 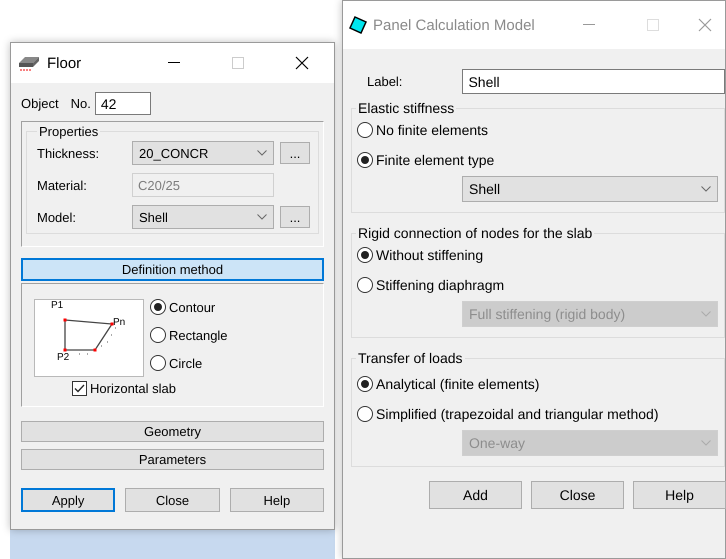 I want to click on checkbox-option: Horizontal slab, so click(x=192, y=388).